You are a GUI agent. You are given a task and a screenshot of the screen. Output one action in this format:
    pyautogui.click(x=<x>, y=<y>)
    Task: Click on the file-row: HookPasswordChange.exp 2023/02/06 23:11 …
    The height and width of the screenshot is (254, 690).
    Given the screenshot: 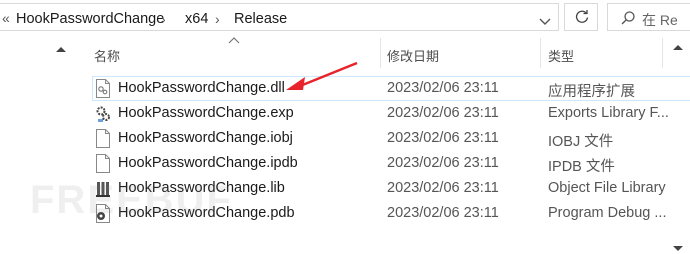 What is the action you would take?
    pyautogui.click(x=345, y=113)
    